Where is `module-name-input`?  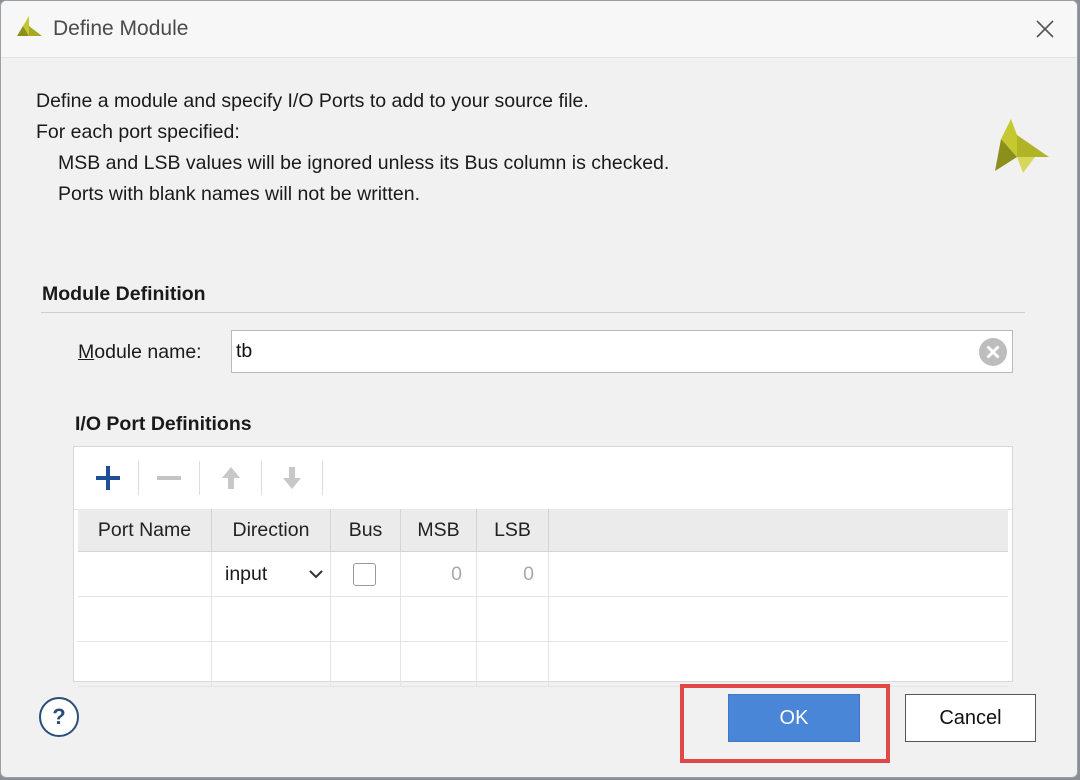
module-name-input is located at coordinates (601, 351).